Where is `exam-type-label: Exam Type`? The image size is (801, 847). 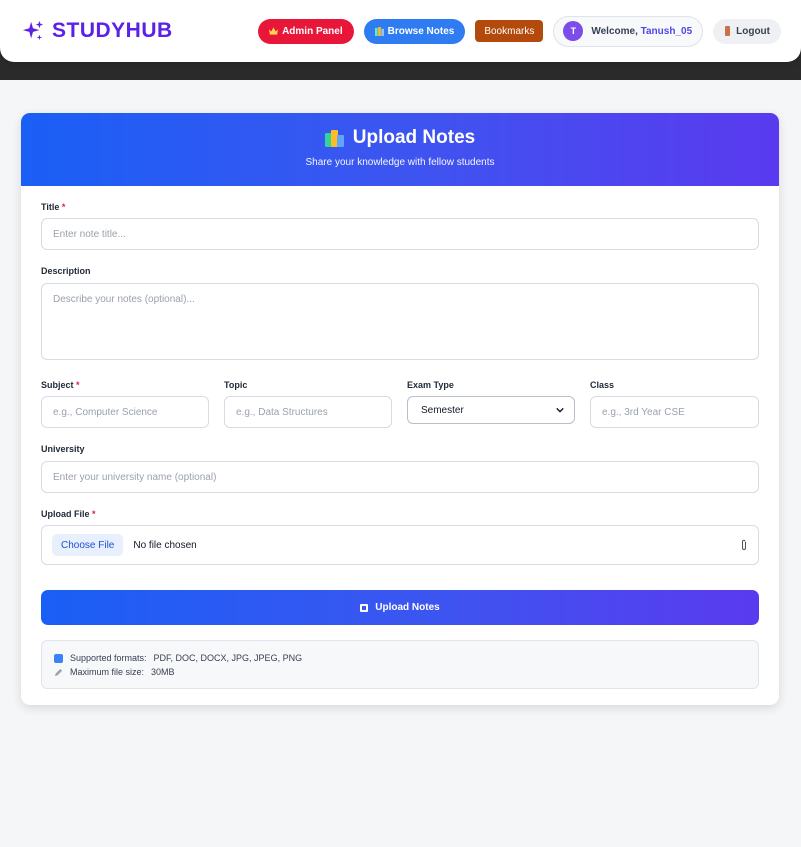
exam-type-label: Exam Type is located at coordinates (430, 385).